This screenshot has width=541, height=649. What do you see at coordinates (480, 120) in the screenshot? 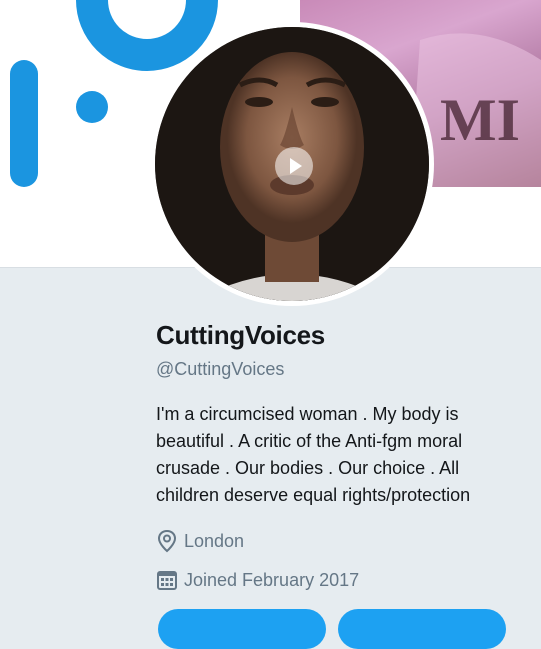
I see `svg-text: MI` at bounding box center [480, 120].